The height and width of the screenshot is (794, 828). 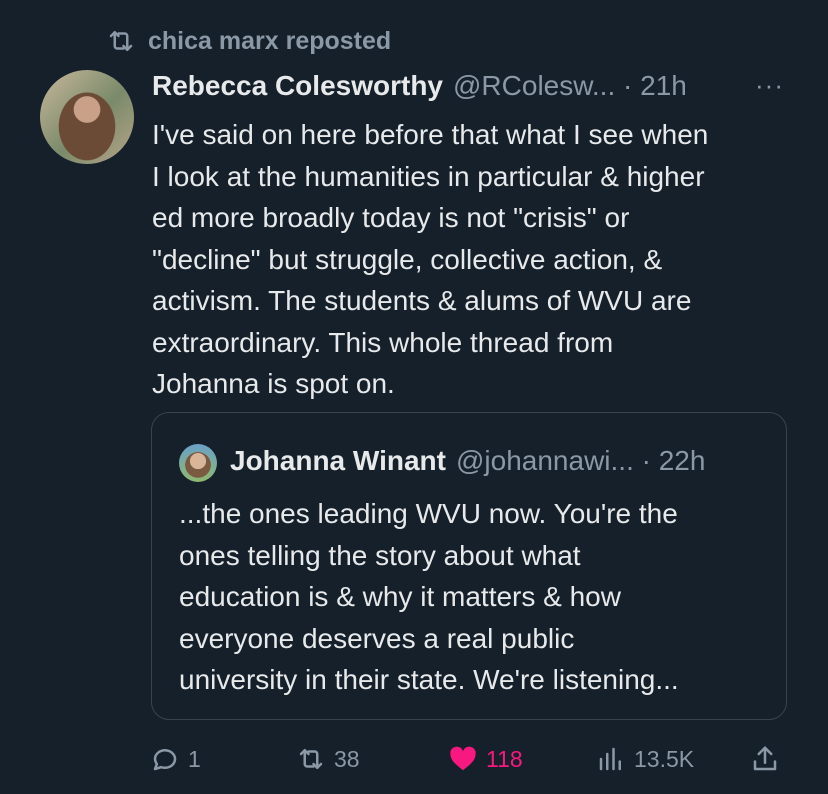 I want to click on reply-button: 1, so click(x=175, y=759).